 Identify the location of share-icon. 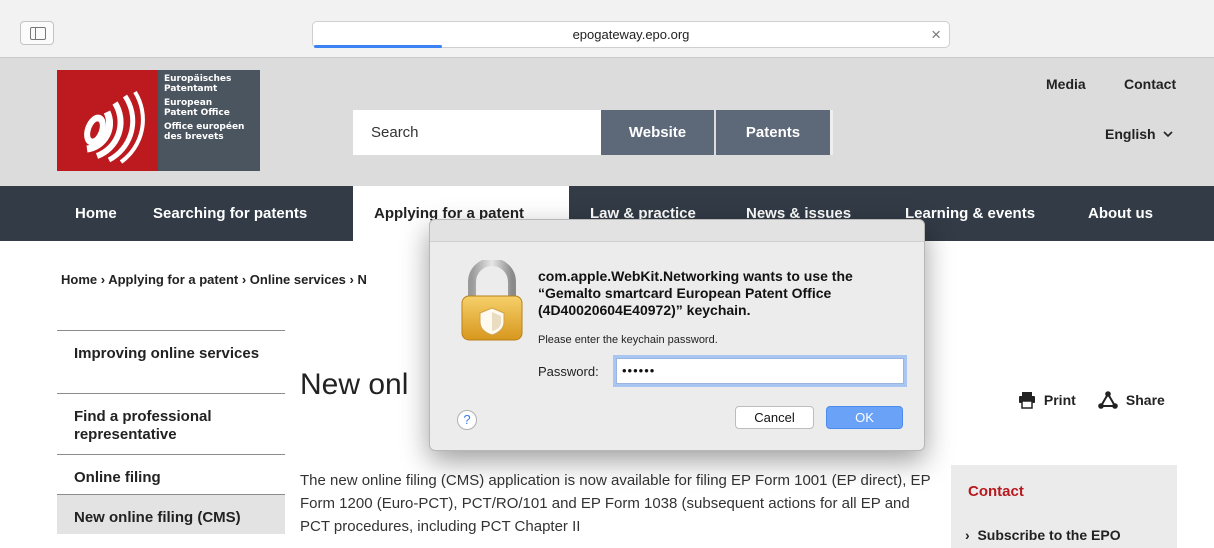
(1108, 400).